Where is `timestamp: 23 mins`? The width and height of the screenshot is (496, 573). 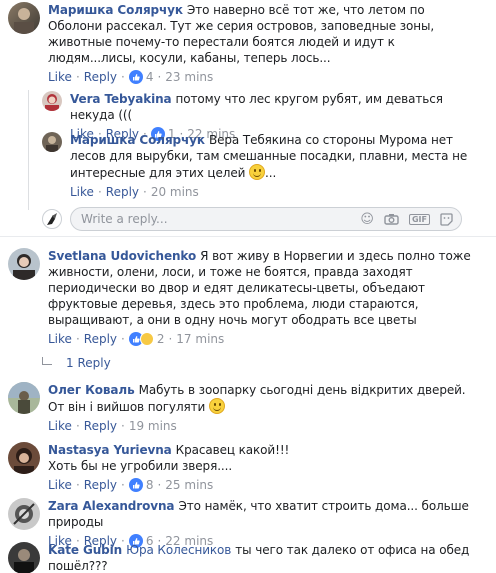
timestamp: 23 mins is located at coordinates (189, 77).